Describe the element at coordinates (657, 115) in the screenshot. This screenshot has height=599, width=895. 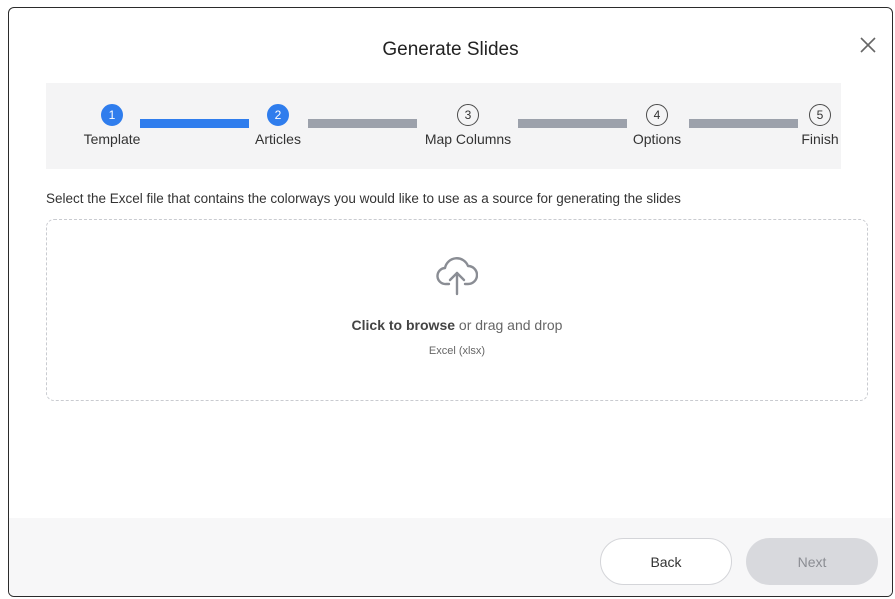
I see `step-number: 4` at that location.